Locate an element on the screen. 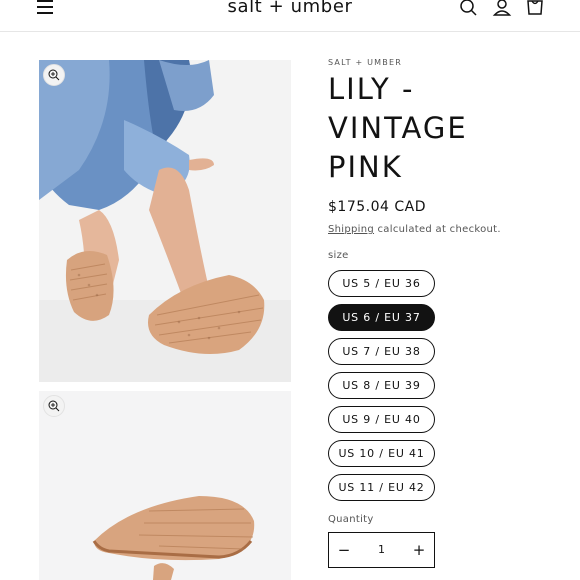  shipping-link: Shipping is located at coordinates (351, 229).